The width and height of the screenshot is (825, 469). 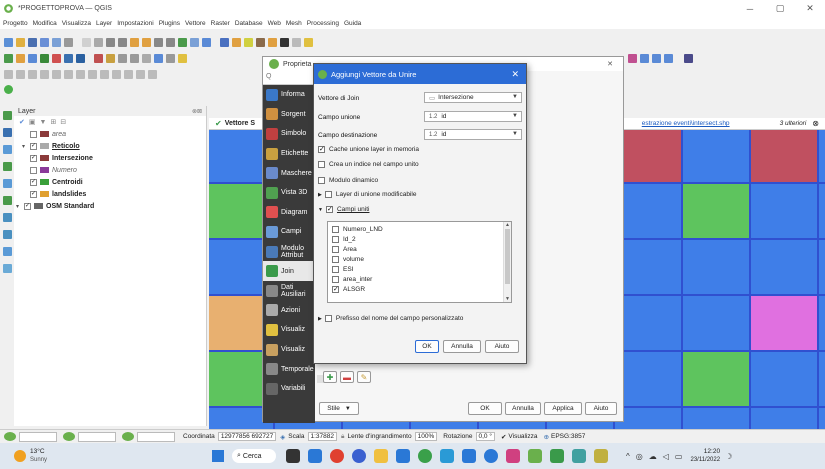 What do you see at coordinates (653, 456) in the screenshot?
I see `cloud-icon: ☁` at bounding box center [653, 456].